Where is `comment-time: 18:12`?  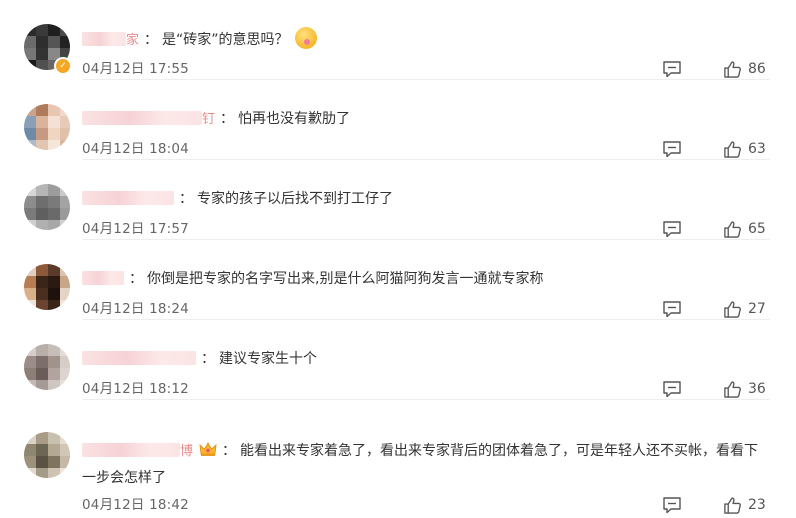 comment-time: 18:12 is located at coordinates (169, 389).